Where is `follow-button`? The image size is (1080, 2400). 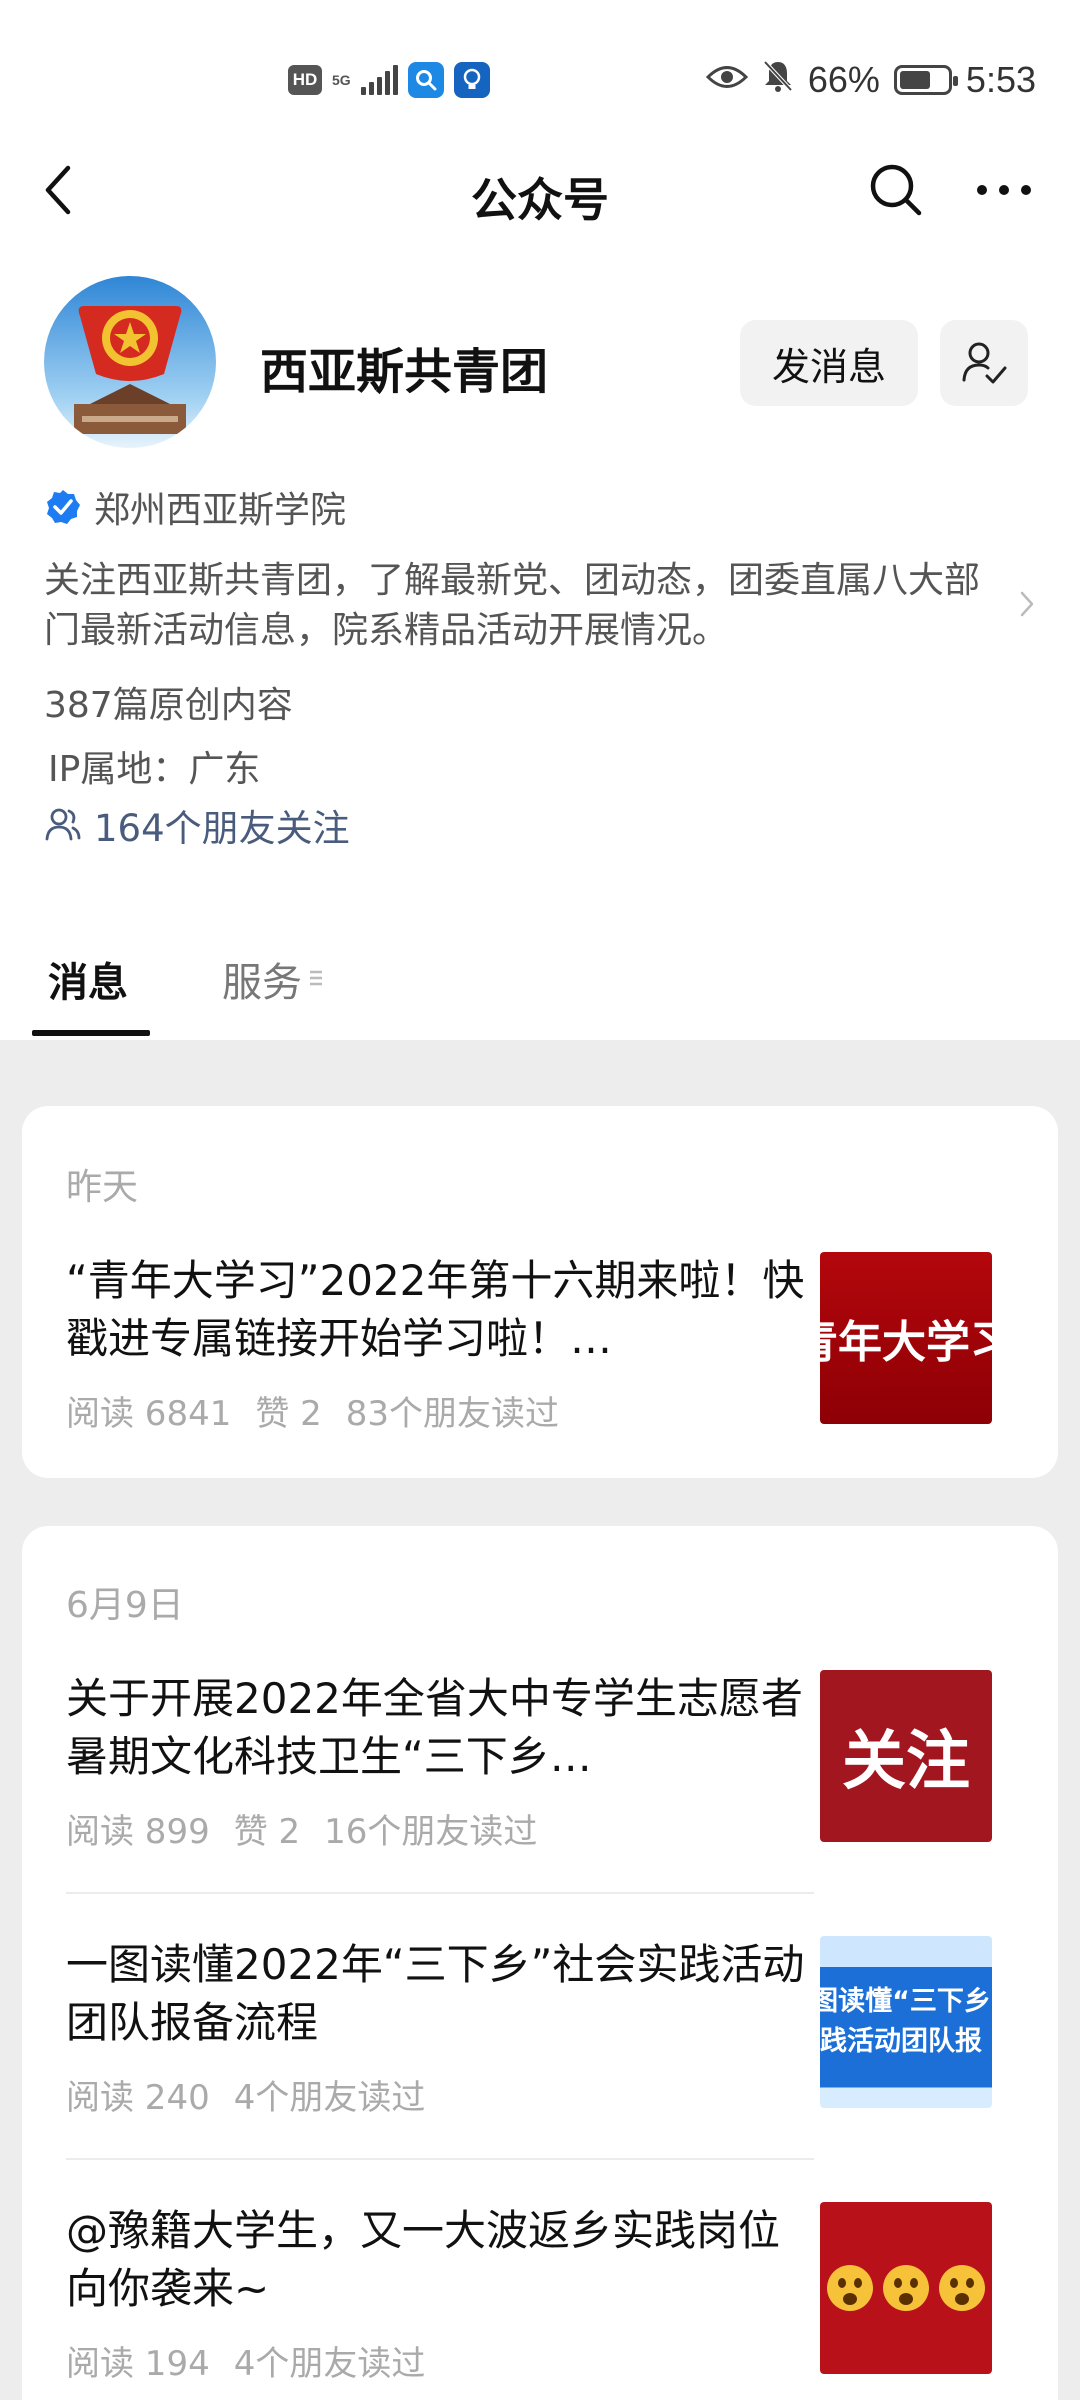
follow-button is located at coordinates (984, 363).